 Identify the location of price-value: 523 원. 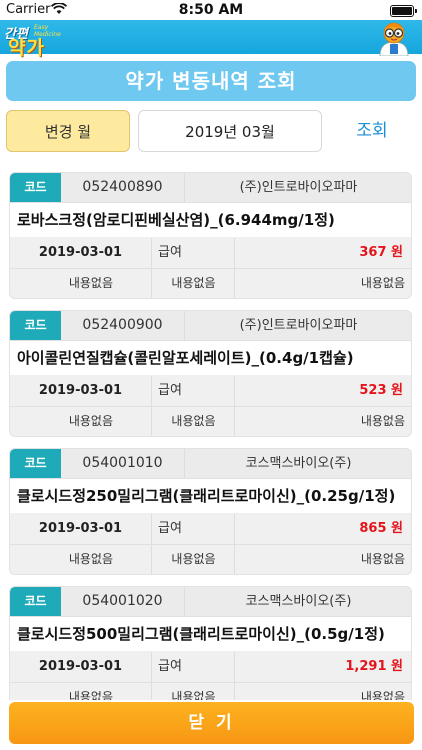
(322, 391).